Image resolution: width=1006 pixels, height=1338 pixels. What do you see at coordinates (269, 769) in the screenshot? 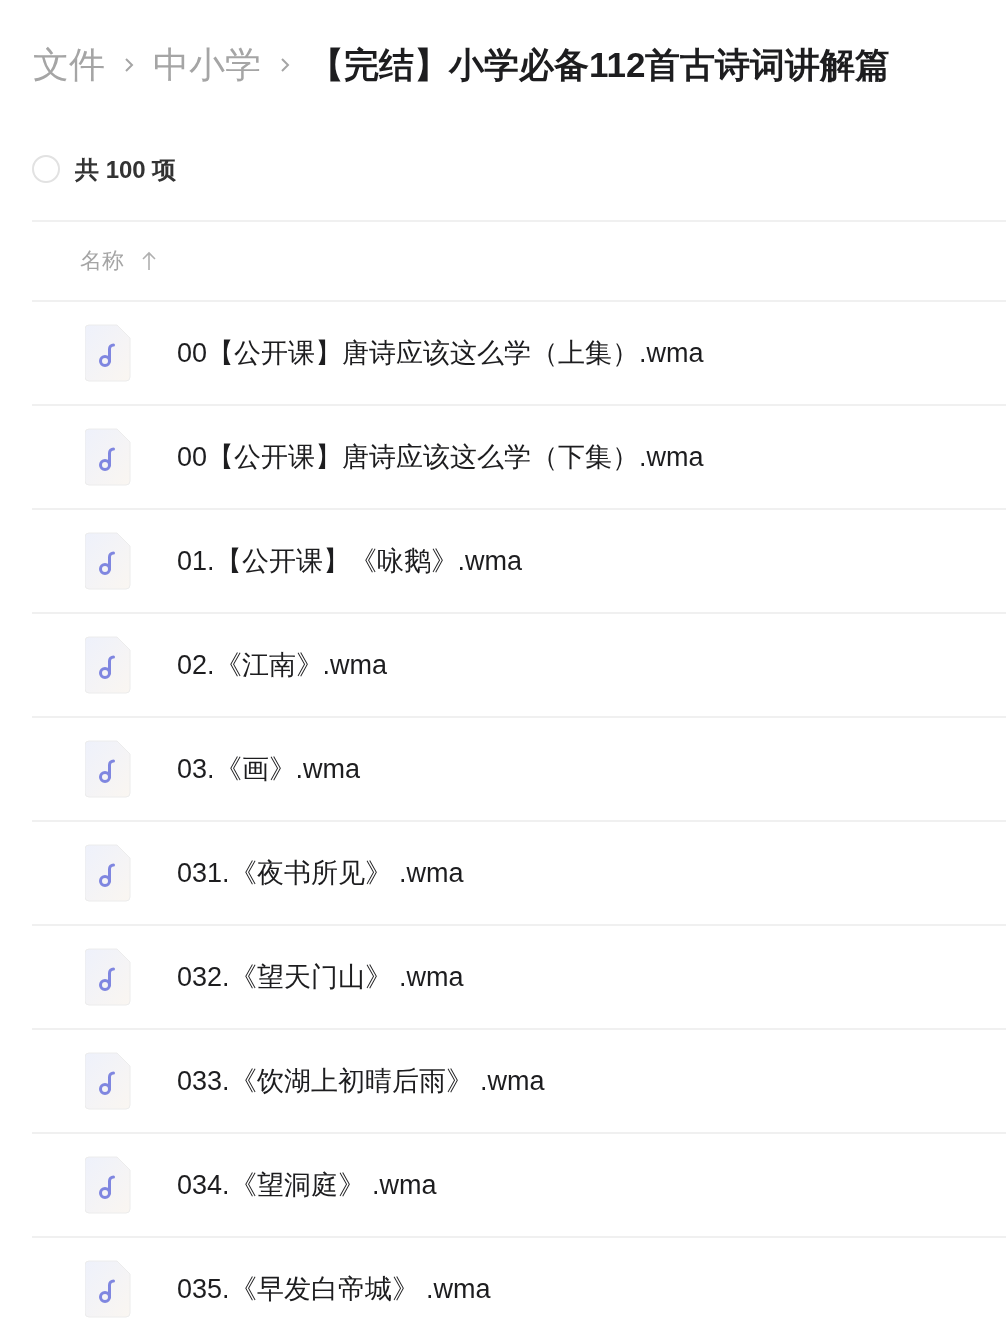
I see `file-name: 03.《画》.wma` at bounding box center [269, 769].